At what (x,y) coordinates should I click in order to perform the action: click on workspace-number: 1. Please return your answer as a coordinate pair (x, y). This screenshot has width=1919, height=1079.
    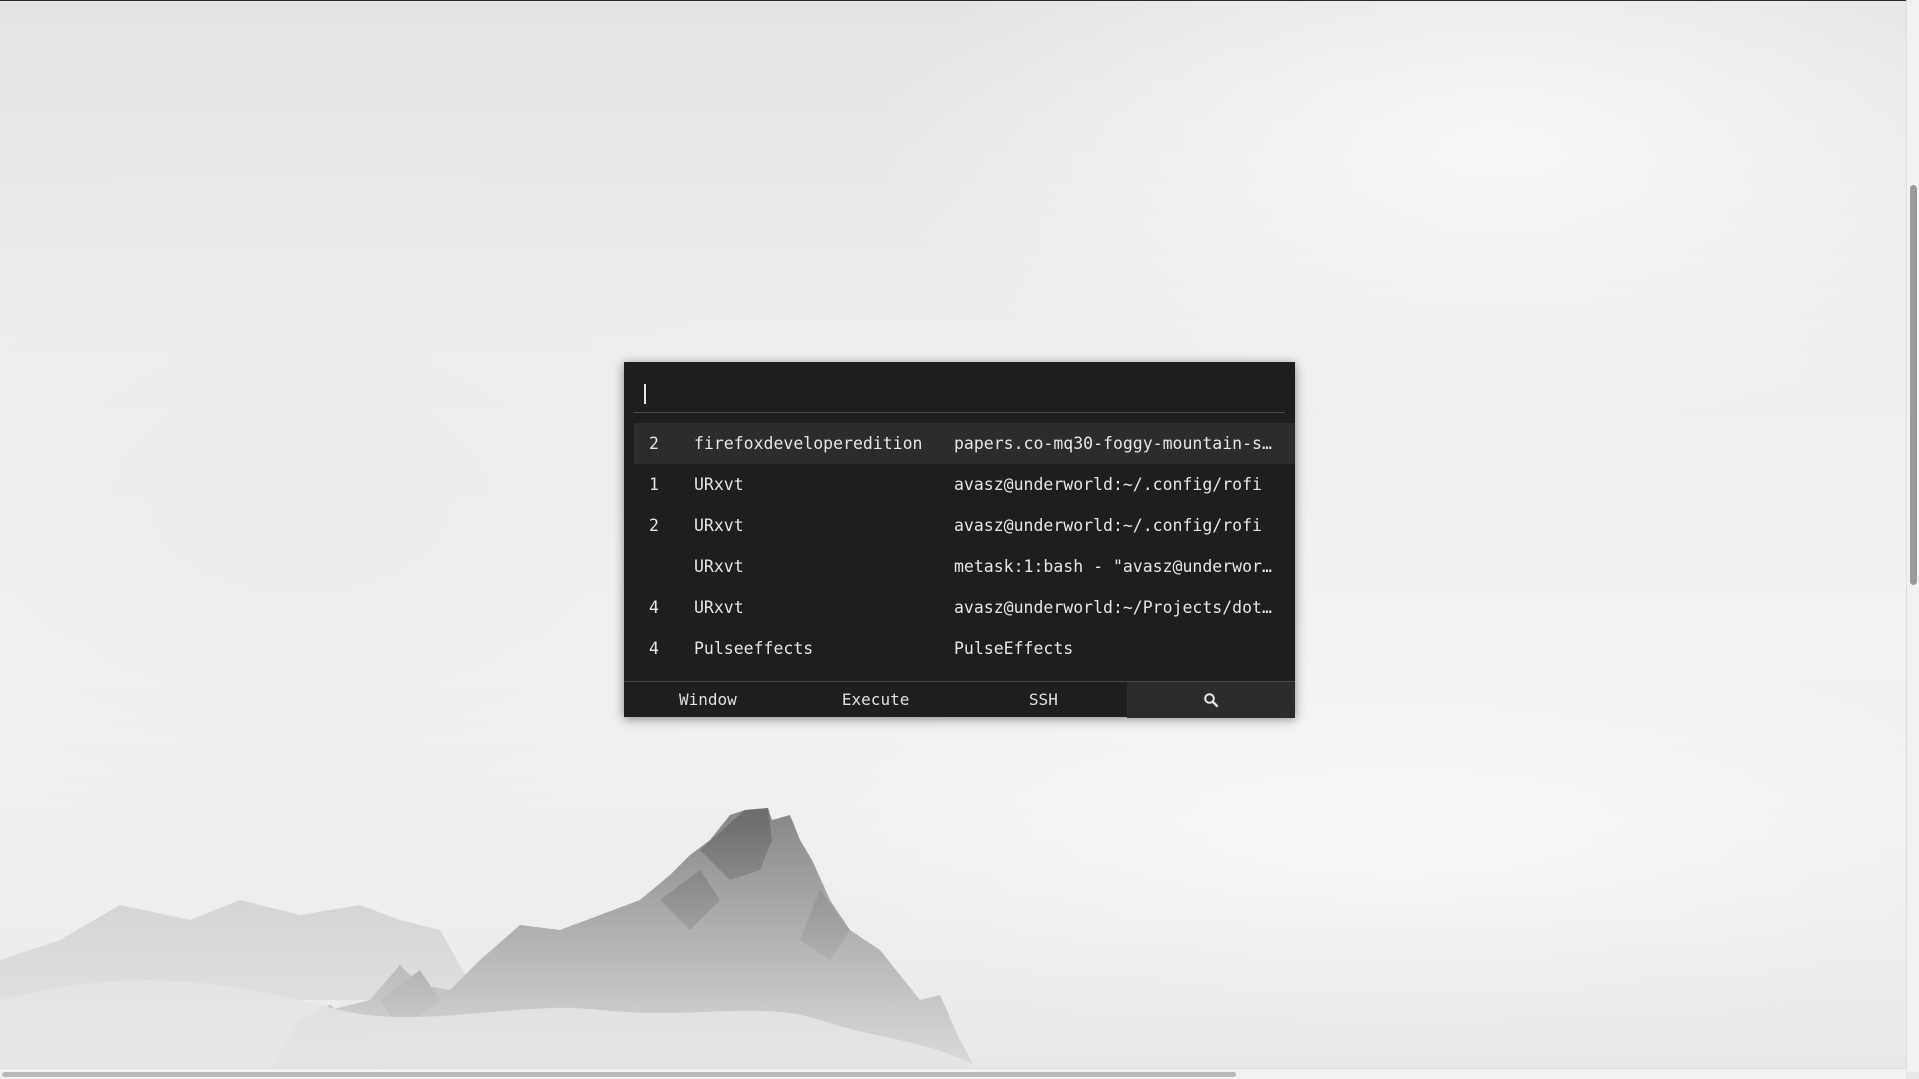
    Looking at the image, I should click on (654, 484).